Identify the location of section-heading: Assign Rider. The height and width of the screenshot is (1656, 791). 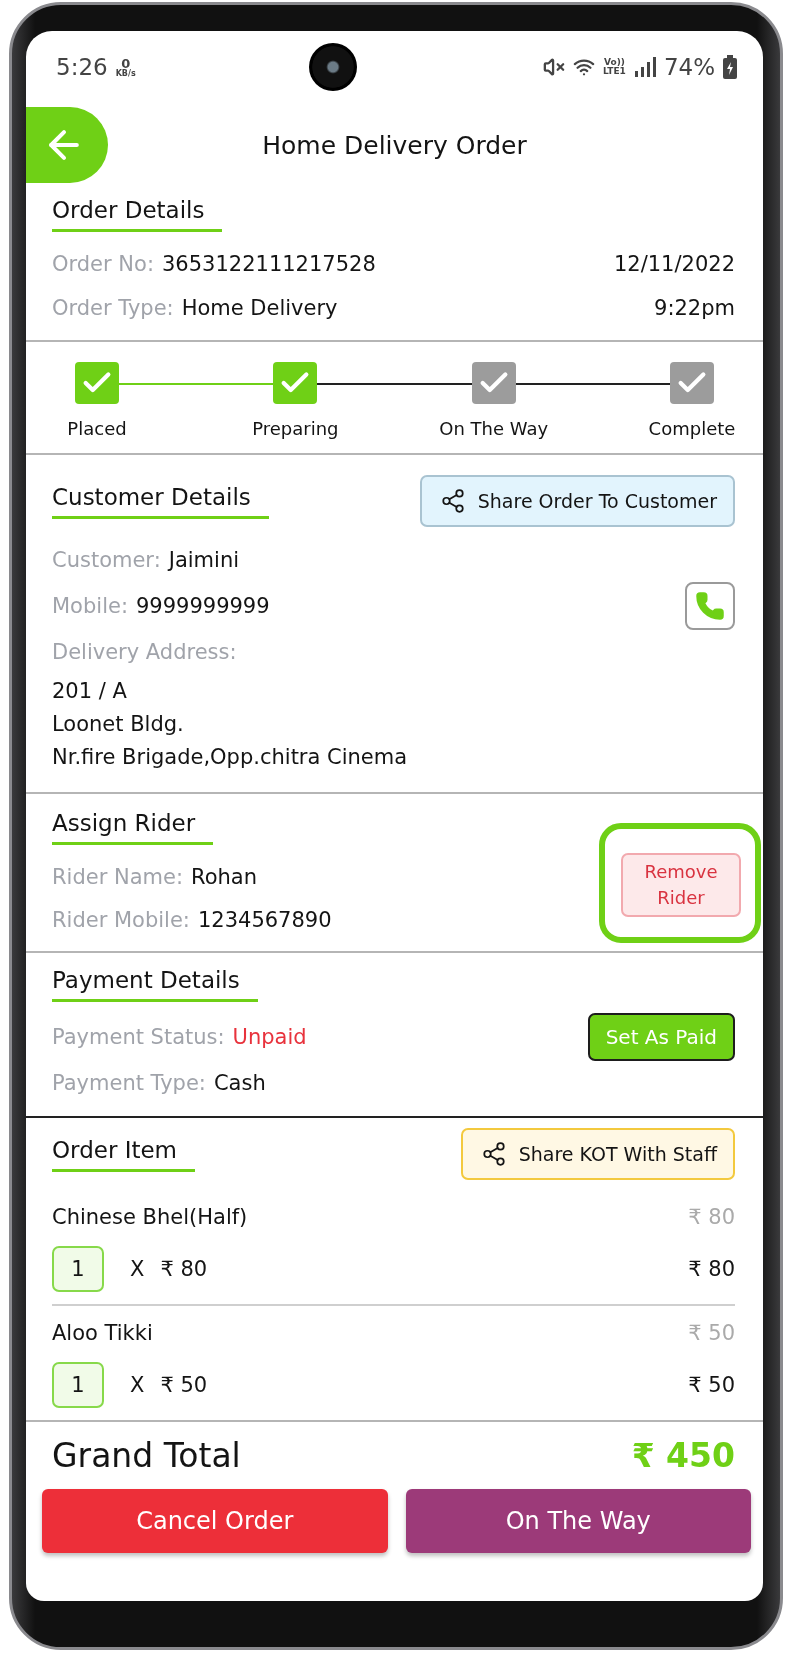
(133, 827).